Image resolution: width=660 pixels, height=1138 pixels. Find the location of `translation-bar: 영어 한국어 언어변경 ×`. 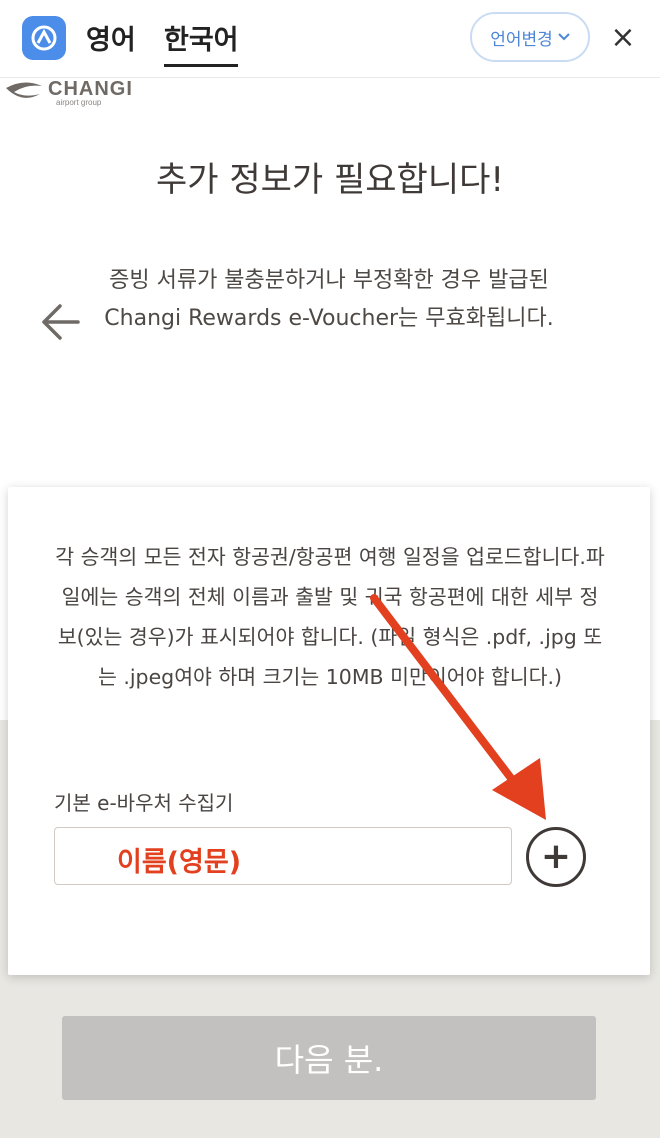

translation-bar: 영어 한국어 언어변경 × is located at coordinates (330, 39).